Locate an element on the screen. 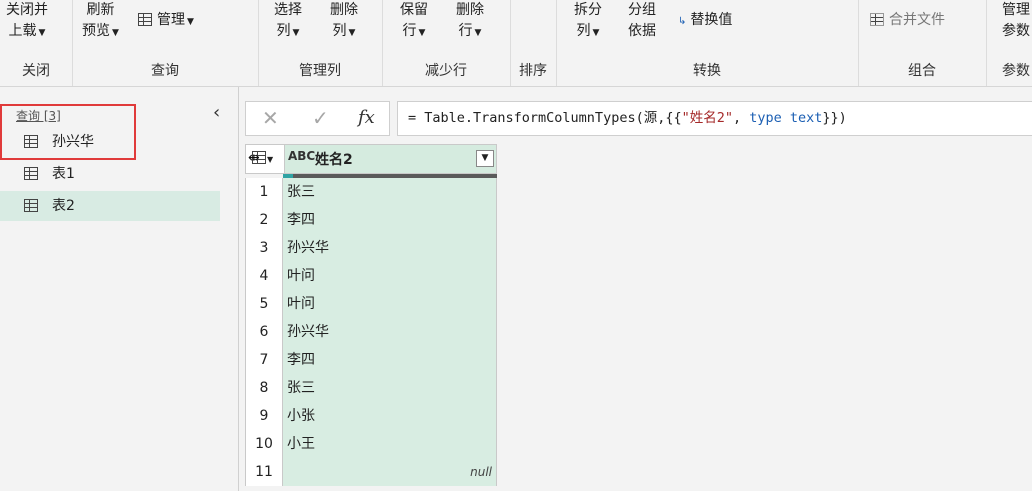 This screenshot has height=491, width=1032. column-name: 姓名2 is located at coordinates (334, 160).